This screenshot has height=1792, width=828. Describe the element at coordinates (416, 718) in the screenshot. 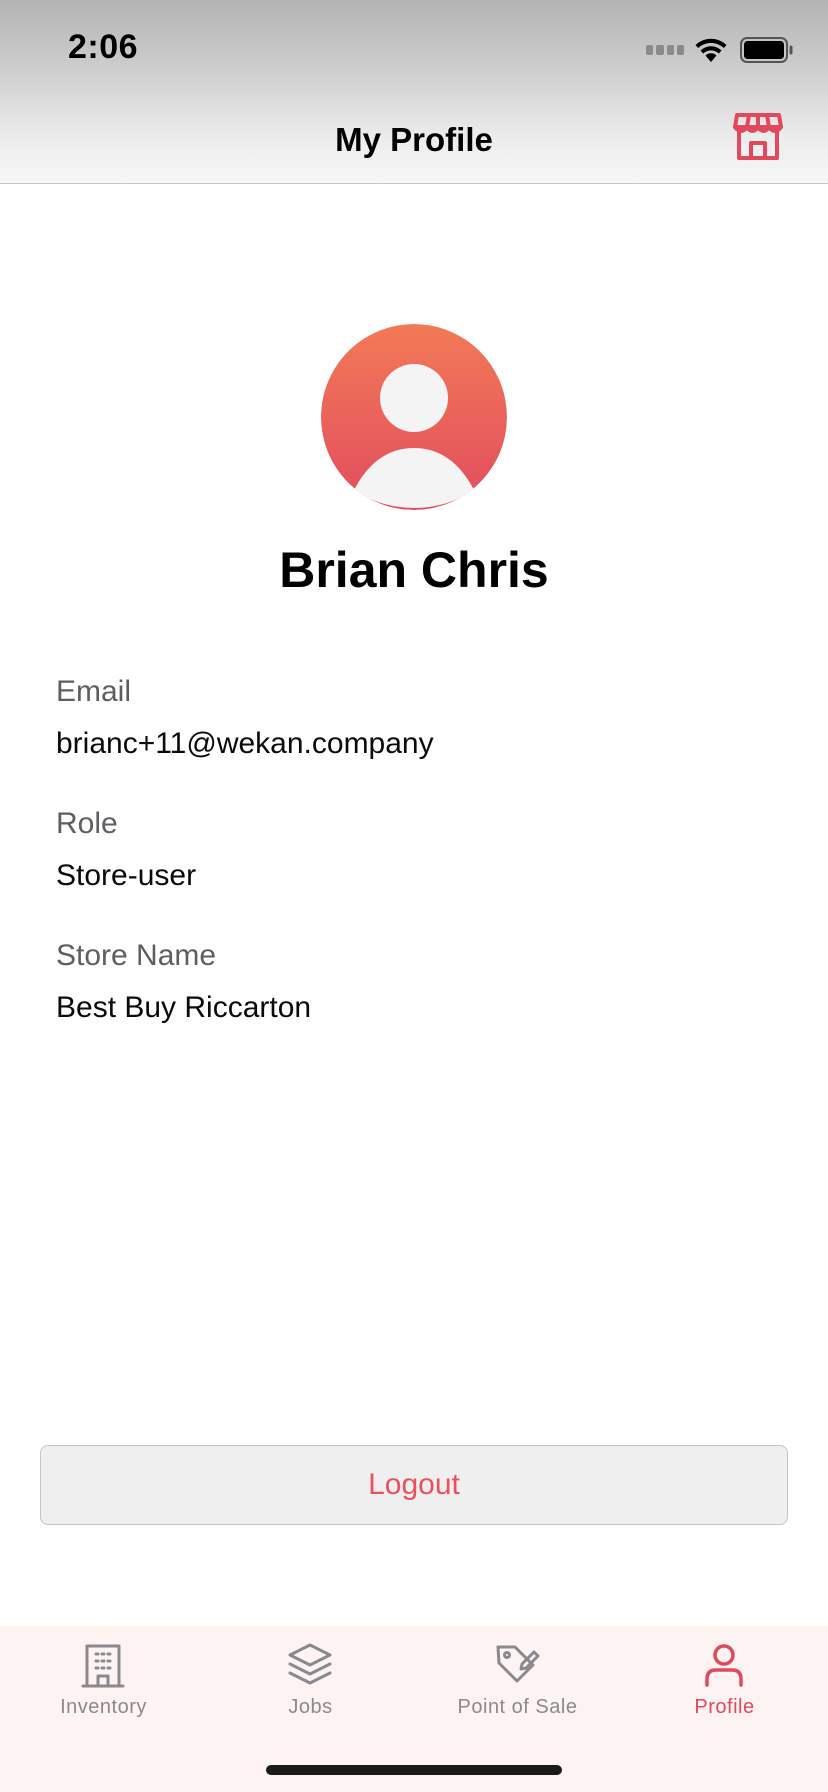

I see `email-field: Email brianc+11@wekan.company` at that location.